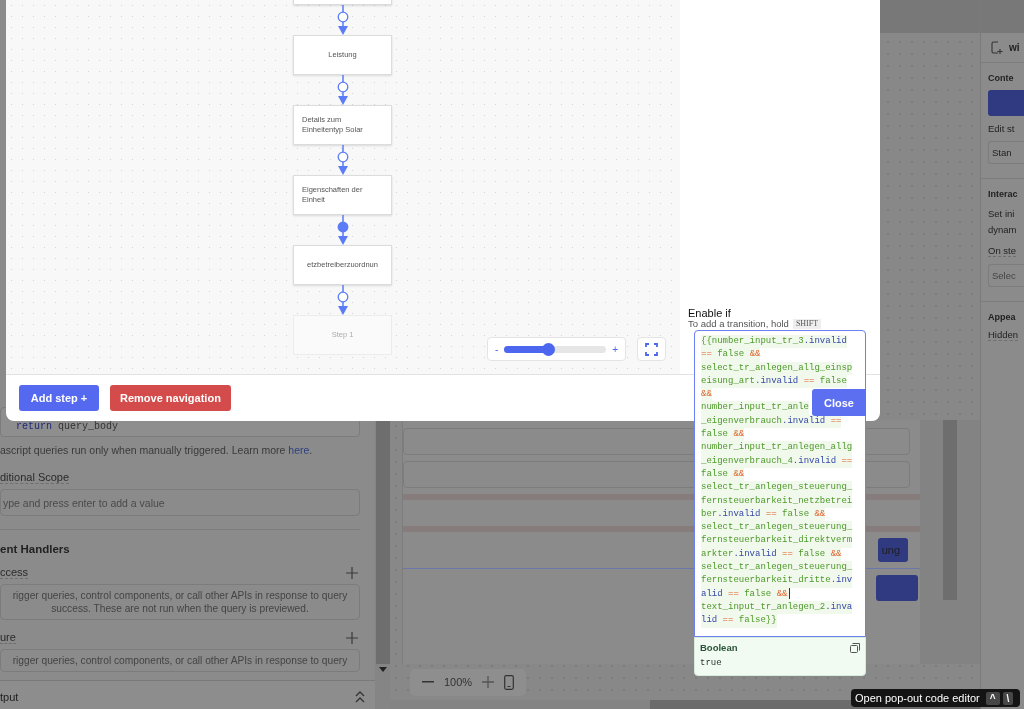 The height and width of the screenshot is (709, 1024). I want to click on section-title: Interac, so click(1003, 194).